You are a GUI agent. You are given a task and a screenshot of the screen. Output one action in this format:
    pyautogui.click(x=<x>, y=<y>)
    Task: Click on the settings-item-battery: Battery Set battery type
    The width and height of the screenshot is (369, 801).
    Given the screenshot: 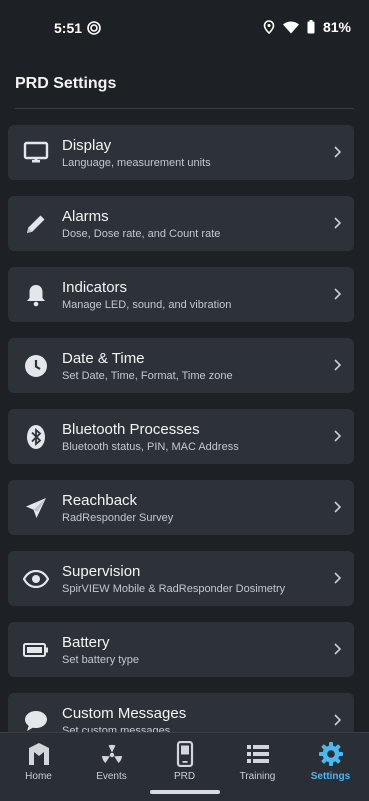 What is the action you would take?
    pyautogui.click(x=181, y=649)
    